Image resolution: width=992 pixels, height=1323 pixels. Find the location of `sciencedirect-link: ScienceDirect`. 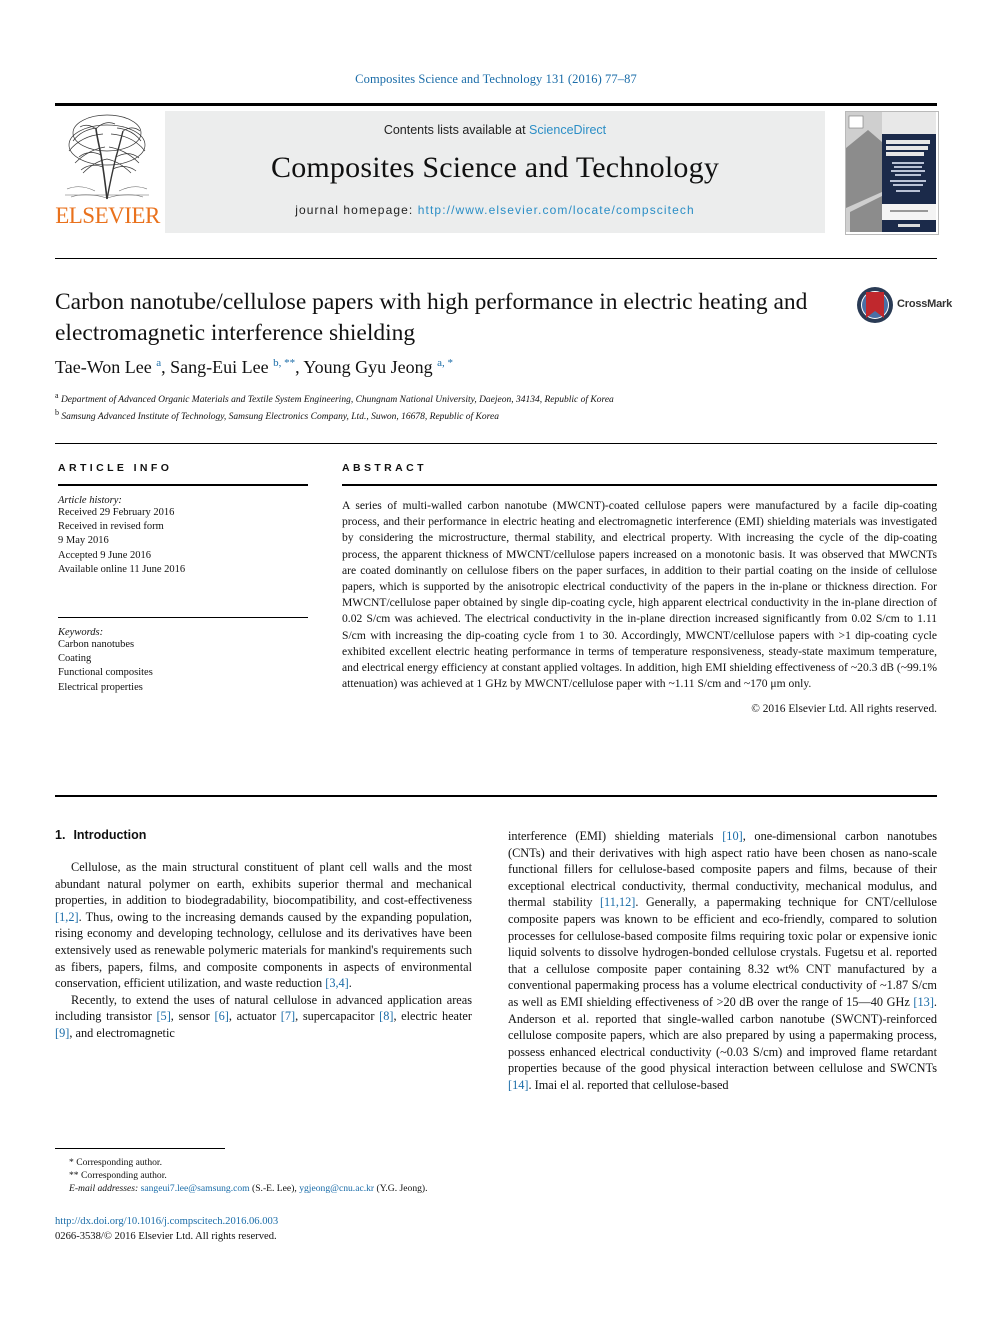

sciencedirect-link: ScienceDirect is located at coordinates (567, 130).